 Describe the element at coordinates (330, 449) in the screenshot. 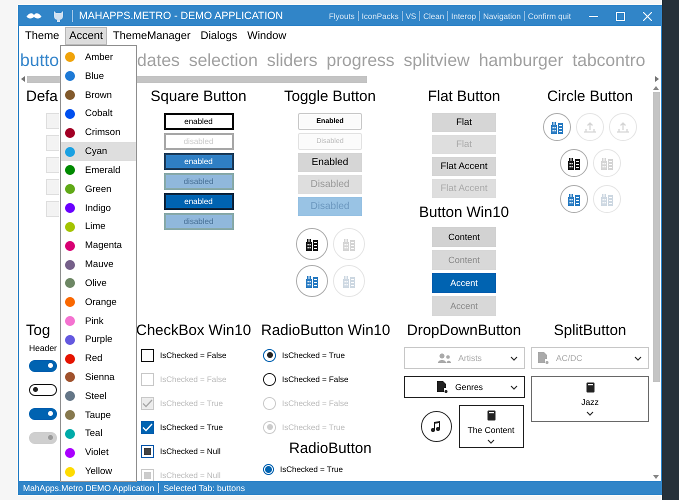

I see `section-title: RadioButton` at that location.